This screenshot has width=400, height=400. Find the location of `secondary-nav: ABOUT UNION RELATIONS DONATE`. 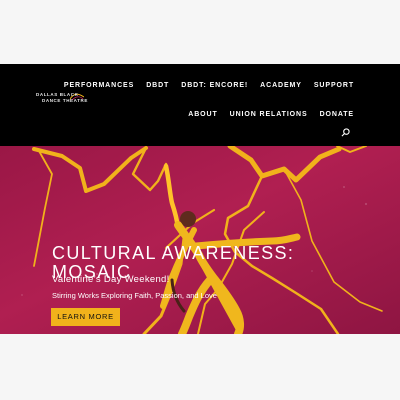

secondary-nav: ABOUT UNION RELATIONS DONATE is located at coordinates (271, 115).